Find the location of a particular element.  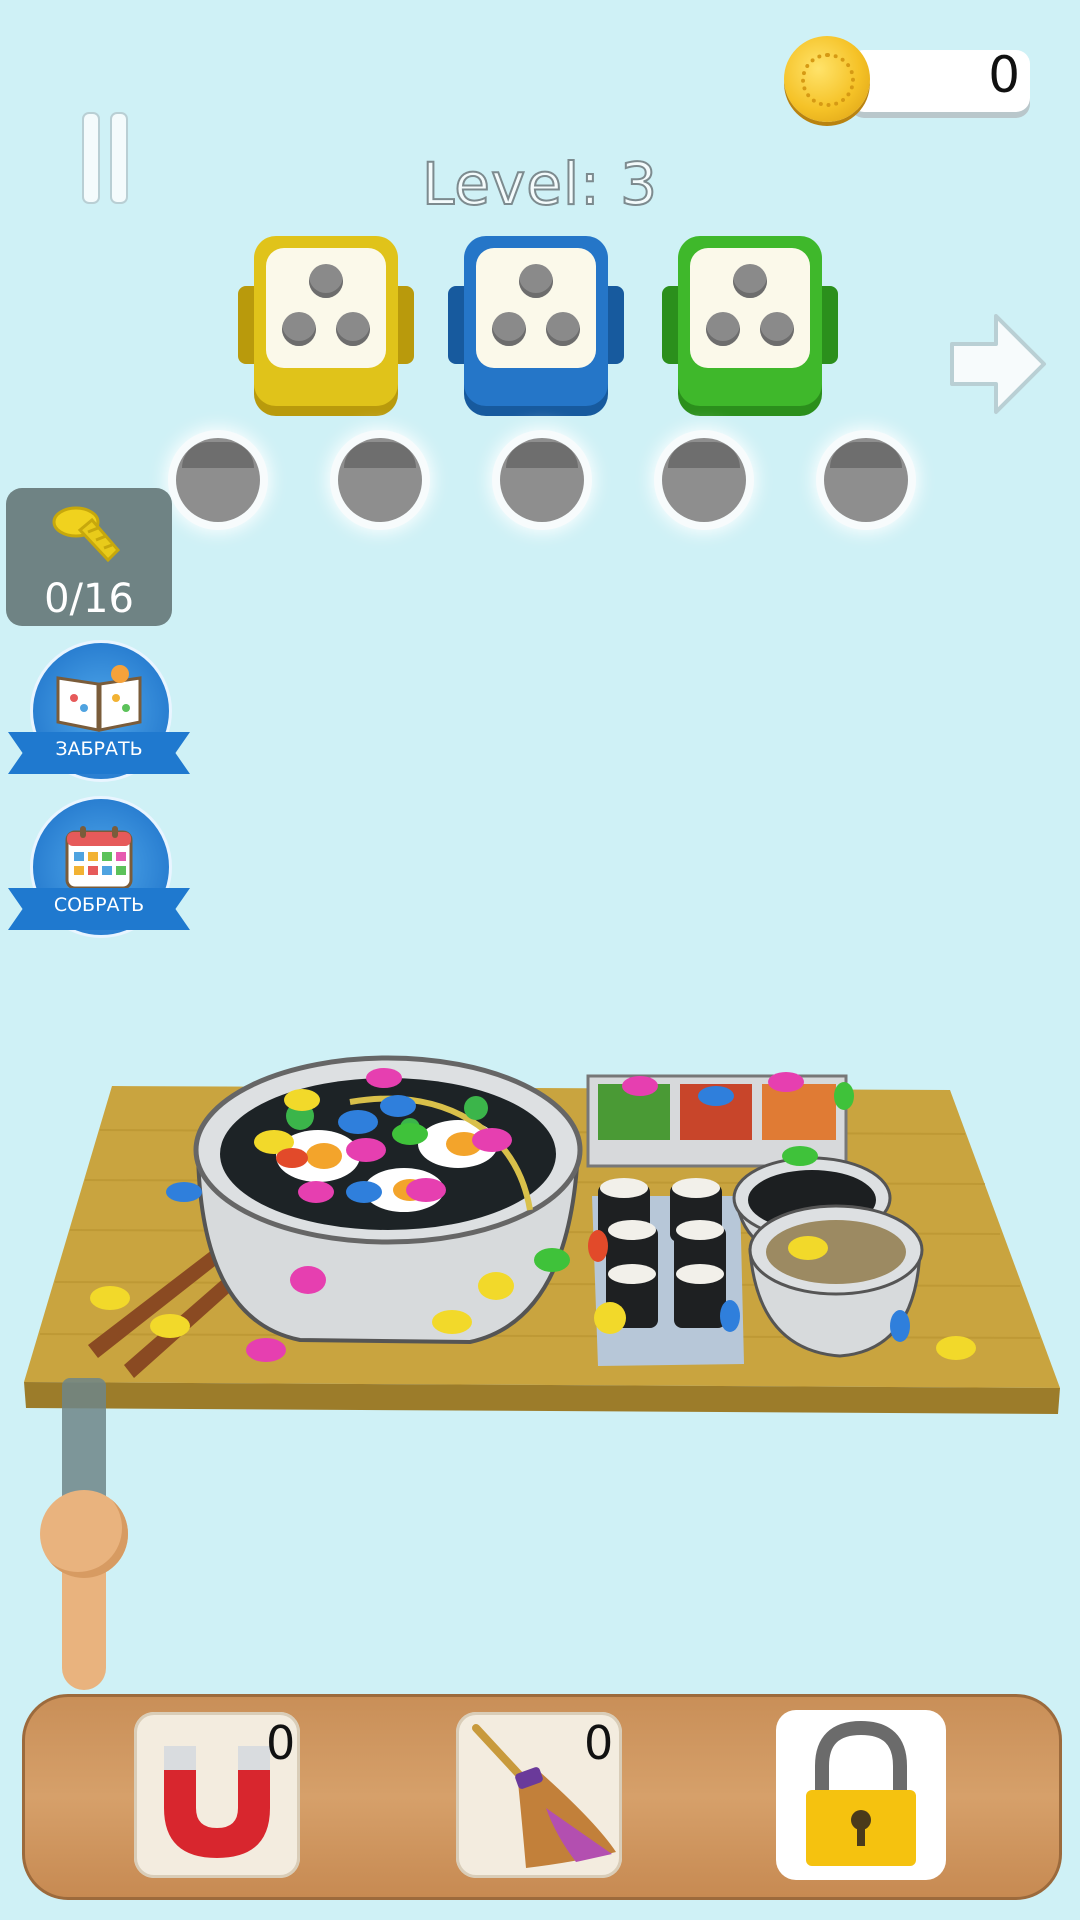

lock-icon is located at coordinates (861, 1793).